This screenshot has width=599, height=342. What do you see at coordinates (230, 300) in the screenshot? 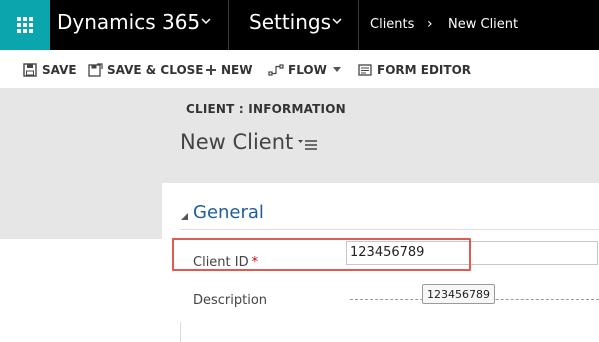
I see `description-label: Description` at bounding box center [230, 300].